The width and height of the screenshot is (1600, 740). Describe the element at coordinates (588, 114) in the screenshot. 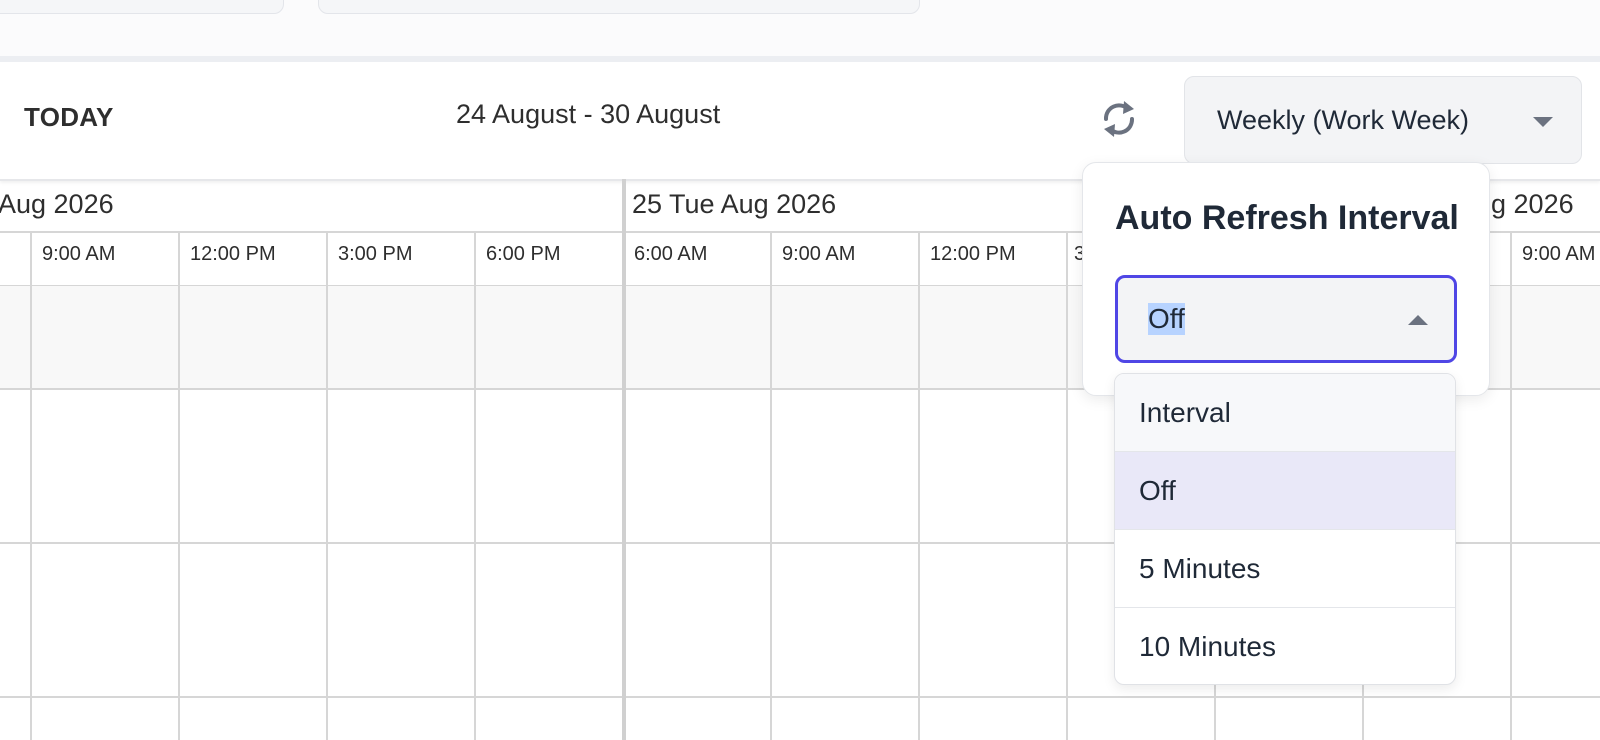

I see `date-range-label: 24 August - 30 August` at that location.